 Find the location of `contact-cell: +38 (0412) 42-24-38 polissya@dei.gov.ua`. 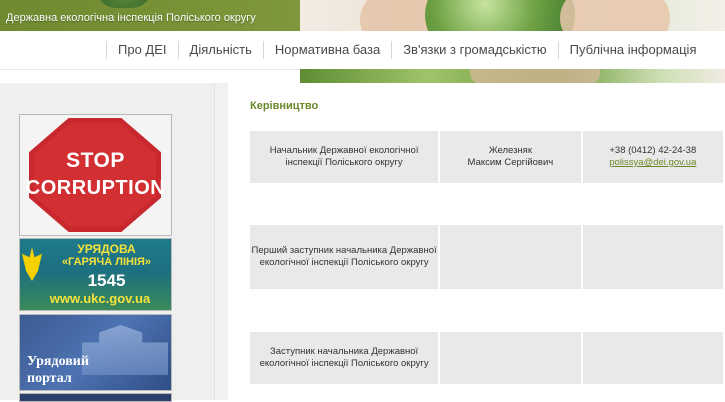

contact-cell: +38 (0412) 42-24-38 polissya@dei.gov.ua is located at coordinates (653, 157).